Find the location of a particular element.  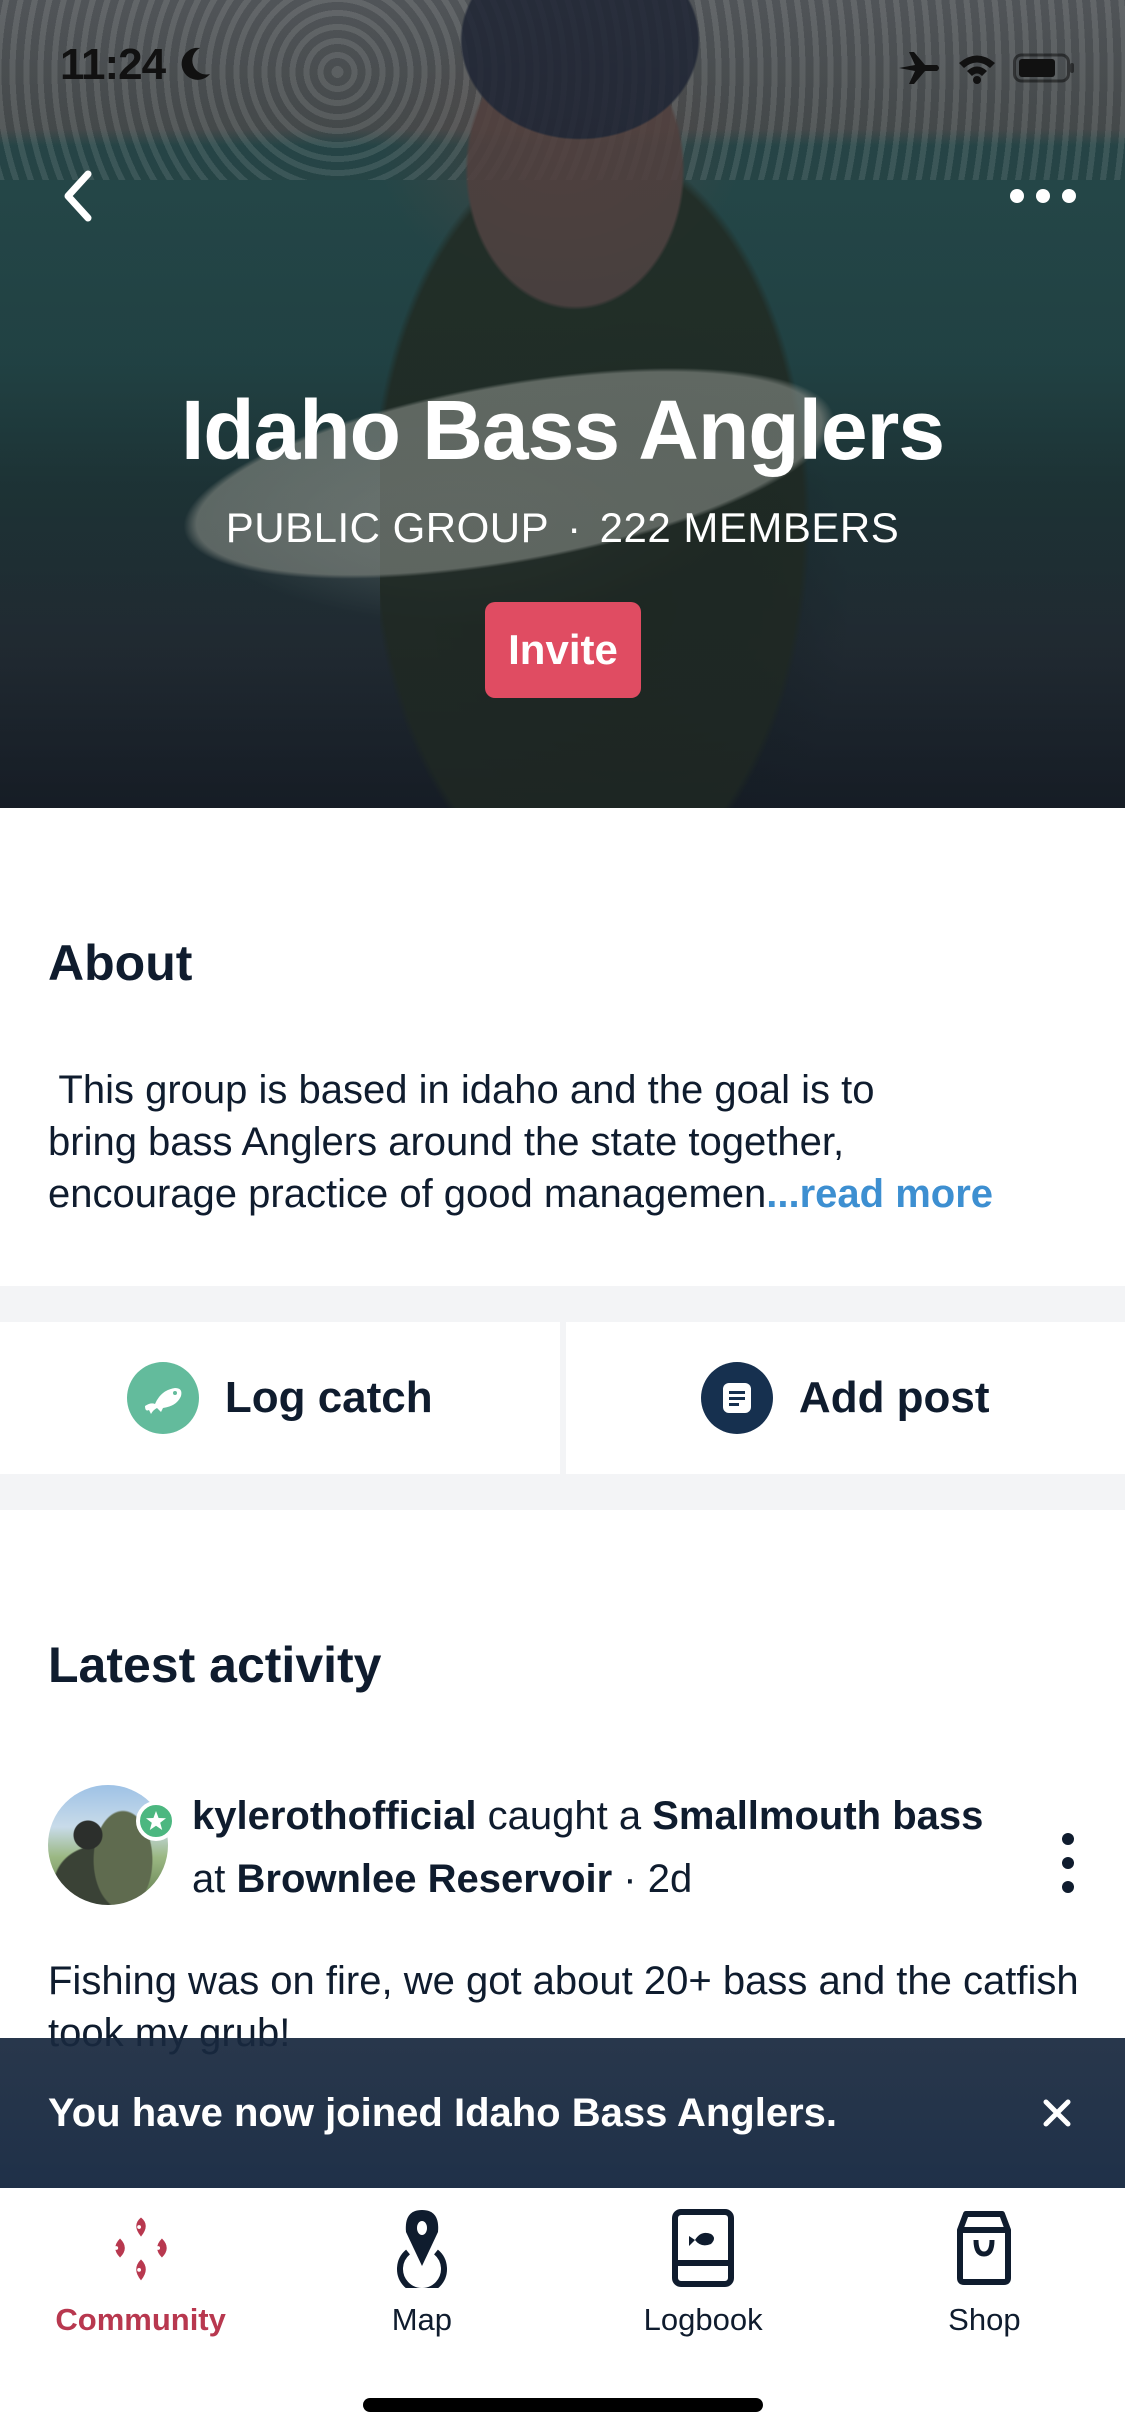

tab-shop: Shop is located at coordinates (984, 2278).